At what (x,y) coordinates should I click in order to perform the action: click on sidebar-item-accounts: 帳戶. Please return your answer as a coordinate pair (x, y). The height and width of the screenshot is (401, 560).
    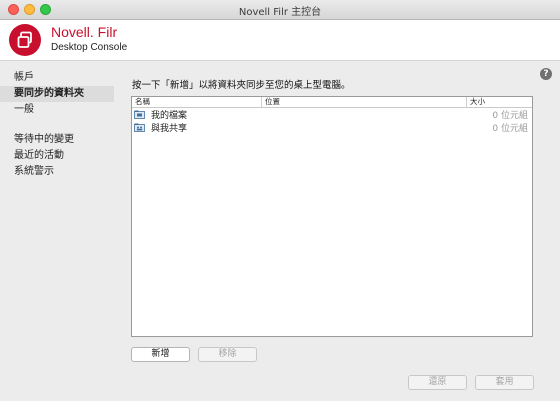
    Looking at the image, I should click on (57, 78).